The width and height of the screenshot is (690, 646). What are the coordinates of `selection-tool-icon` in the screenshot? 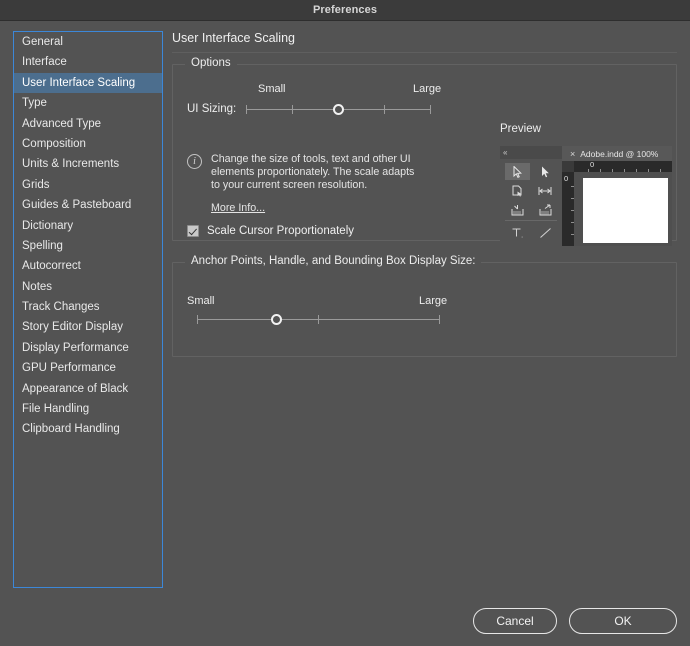 It's located at (517, 171).